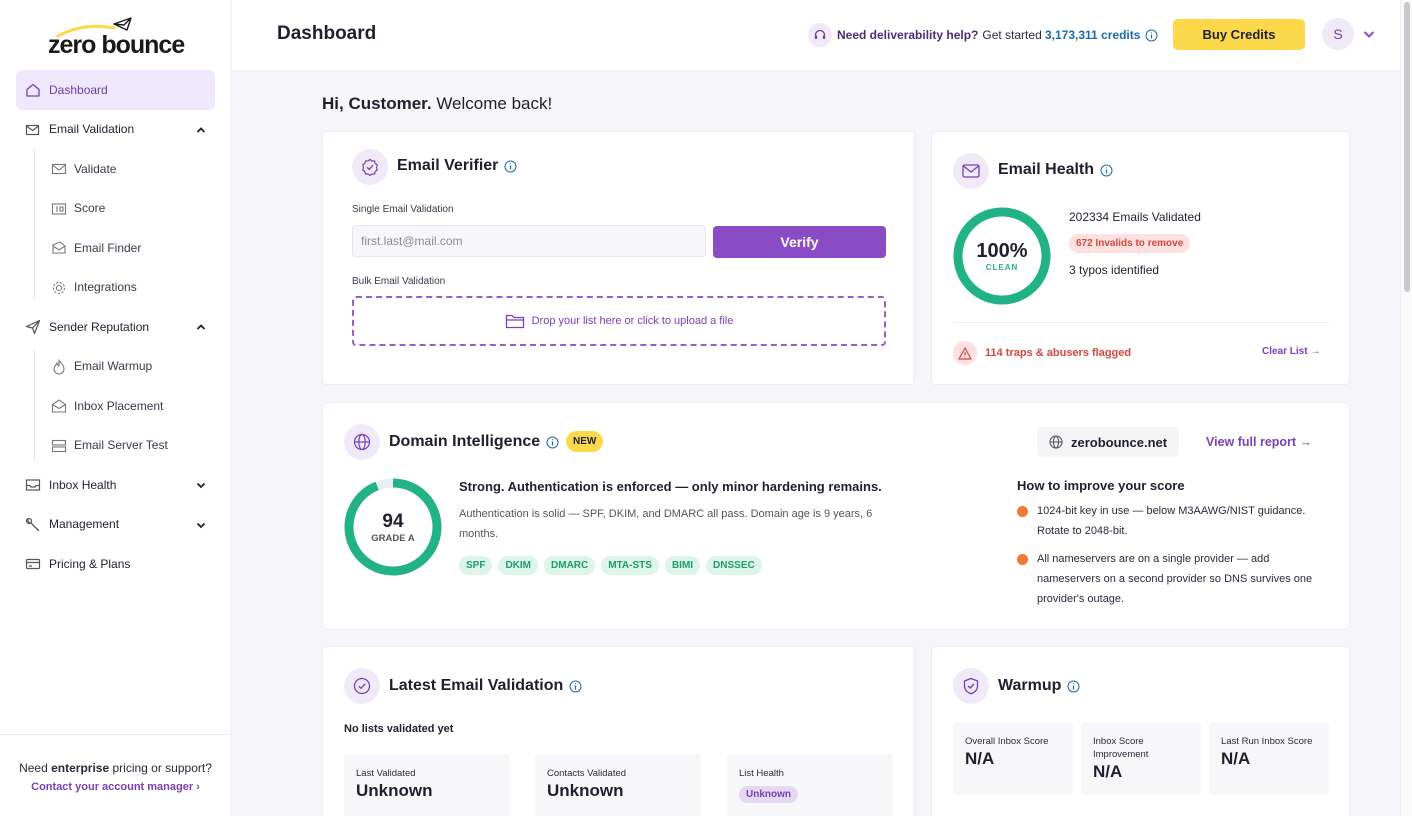 Image resolution: width=1412 pixels, height=816 pixels. What do you see at coordinates (92, 129) in the screenshot?
I see `sidebar-item-label: Email Validation` at bounding box center [92, 129].